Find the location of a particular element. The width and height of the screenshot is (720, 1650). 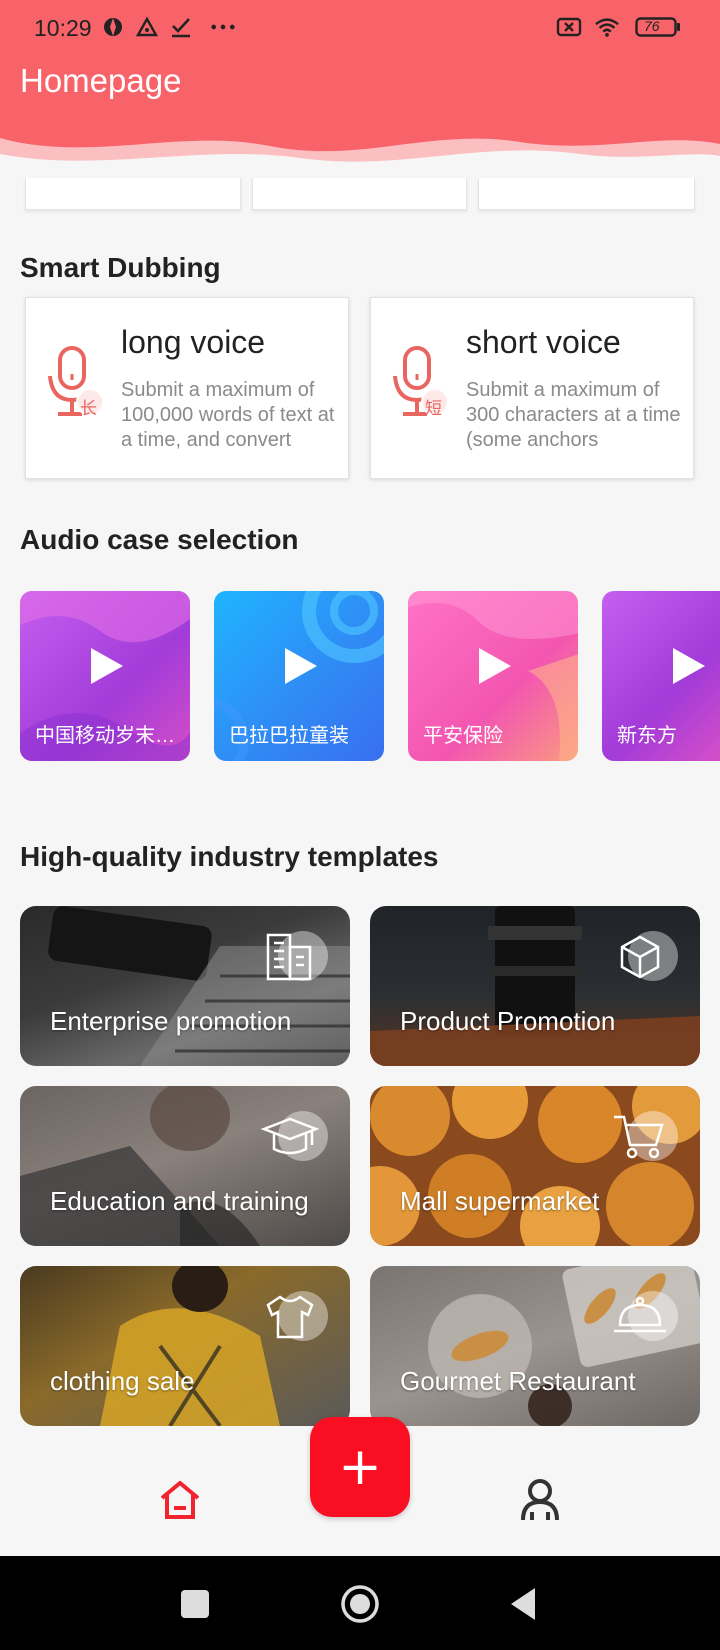

user-icon is located at coordinates (540, 1500).